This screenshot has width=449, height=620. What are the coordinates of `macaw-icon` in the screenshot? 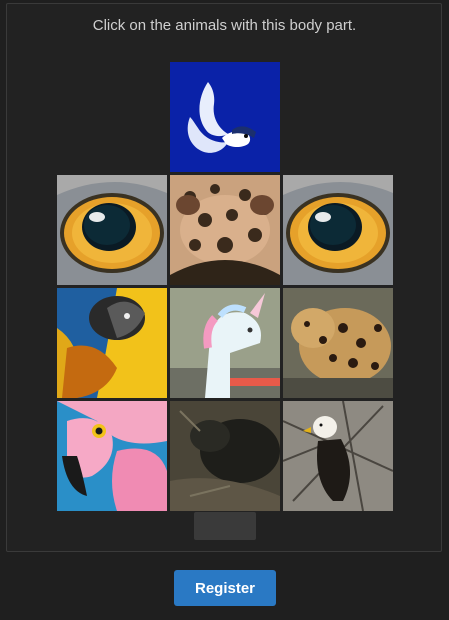 It's located at (112, 343).